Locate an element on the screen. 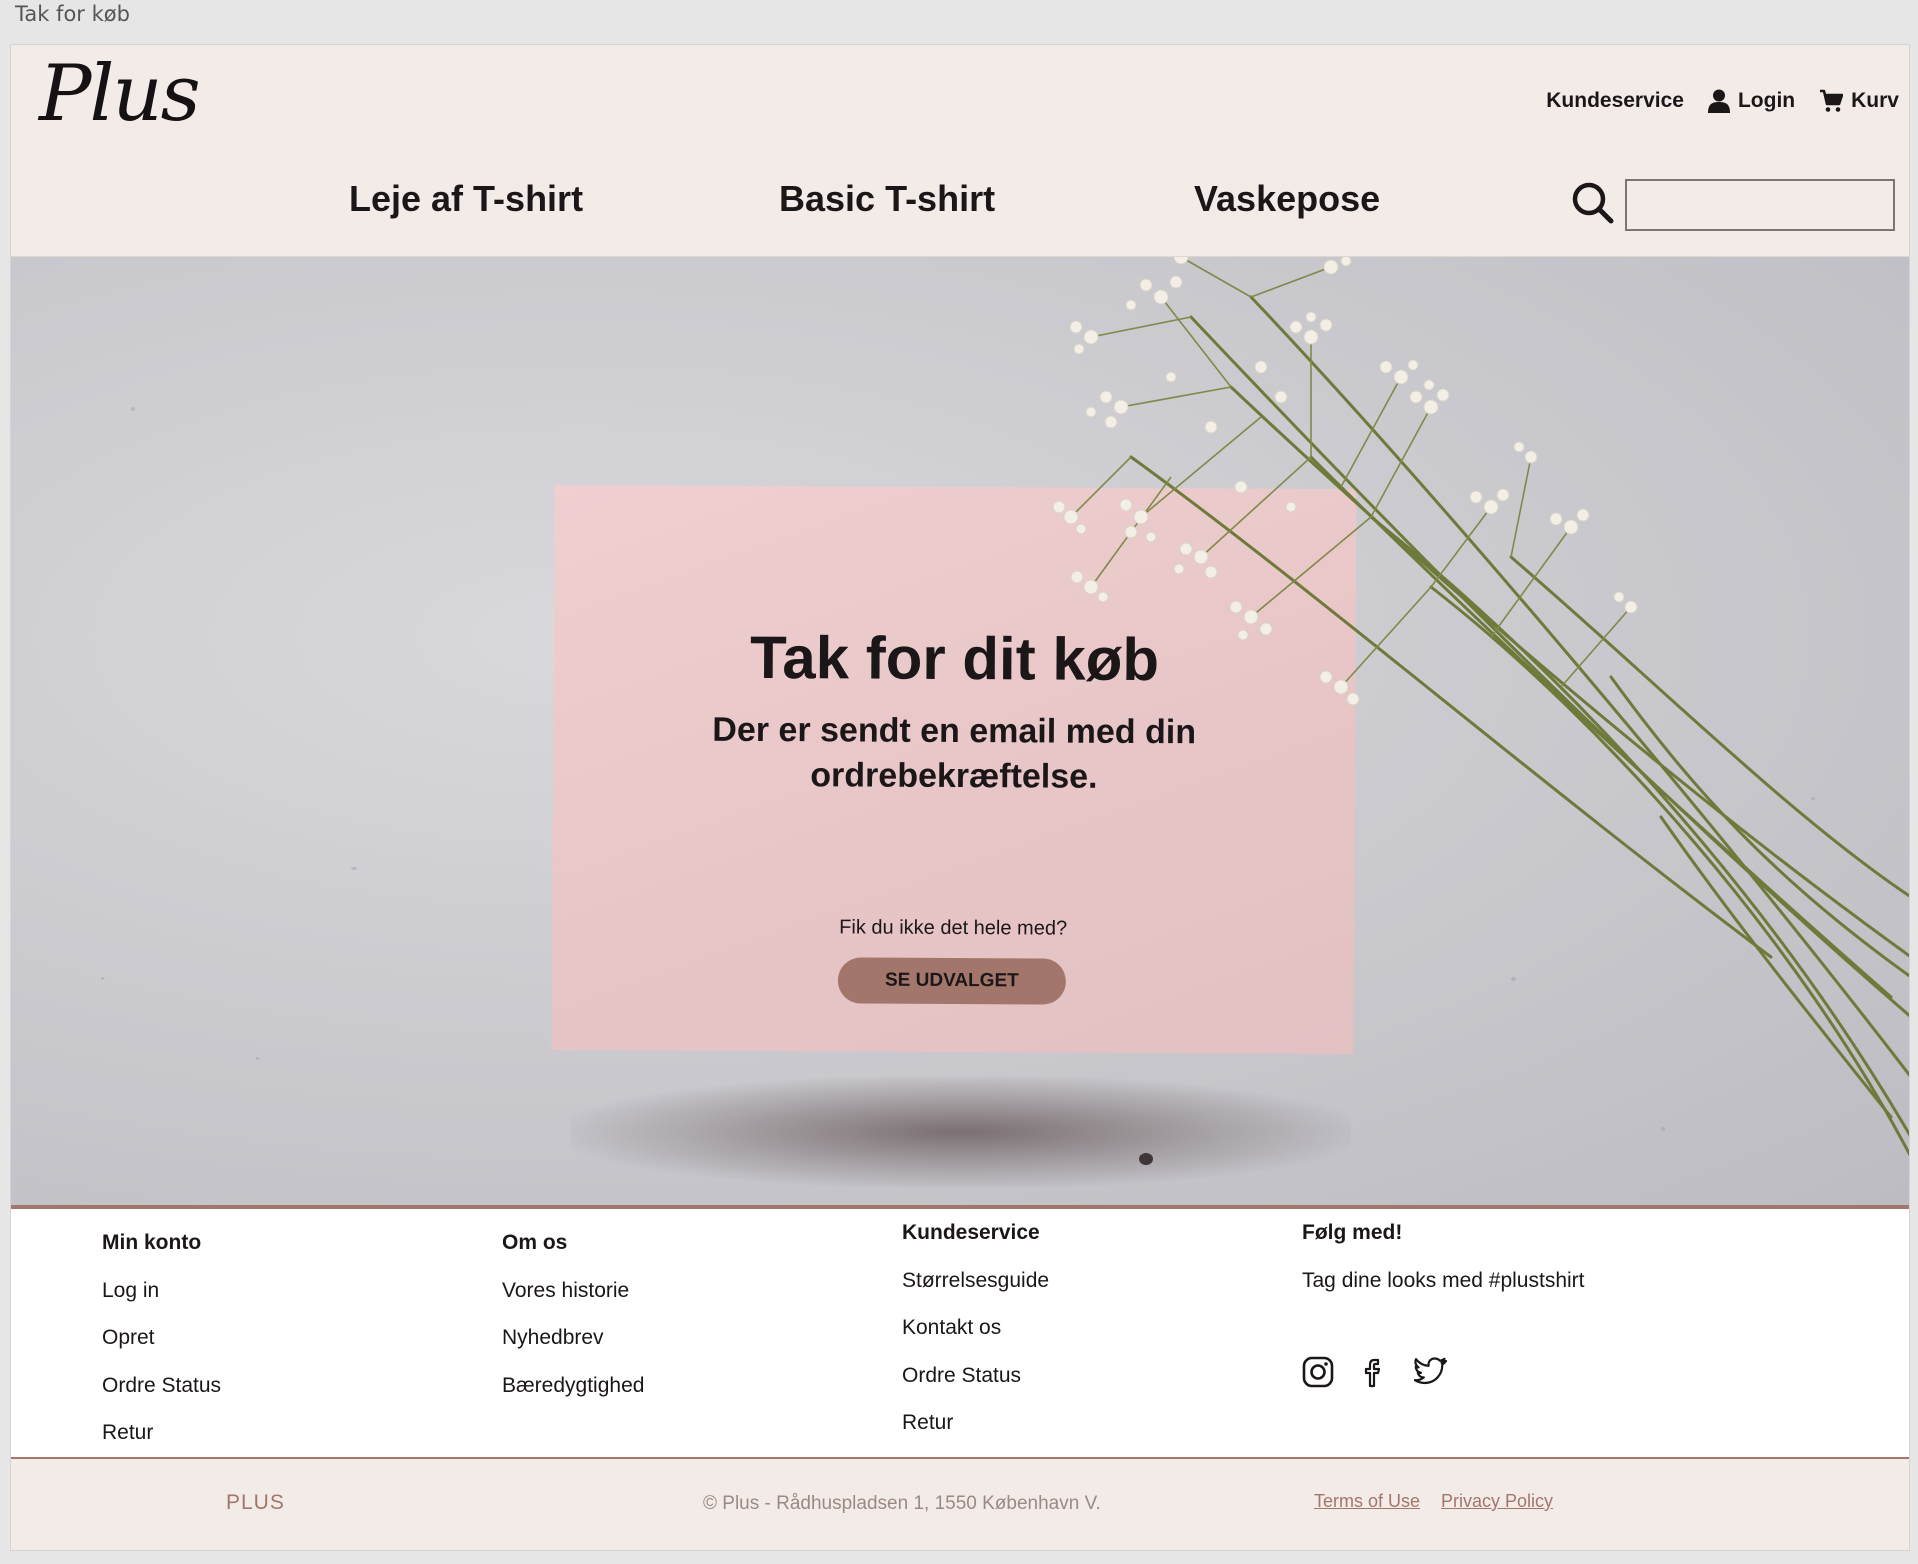 The height and width of the screenshot is (1564, 1918). cart-link: Kurv is located at coordinates (1859, 101).